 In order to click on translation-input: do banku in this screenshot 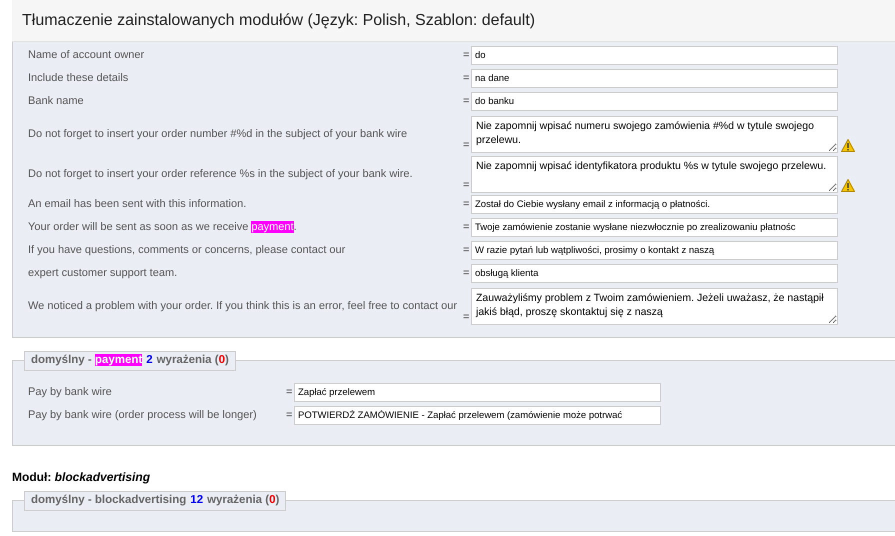, I will do `click(654, 101)`.